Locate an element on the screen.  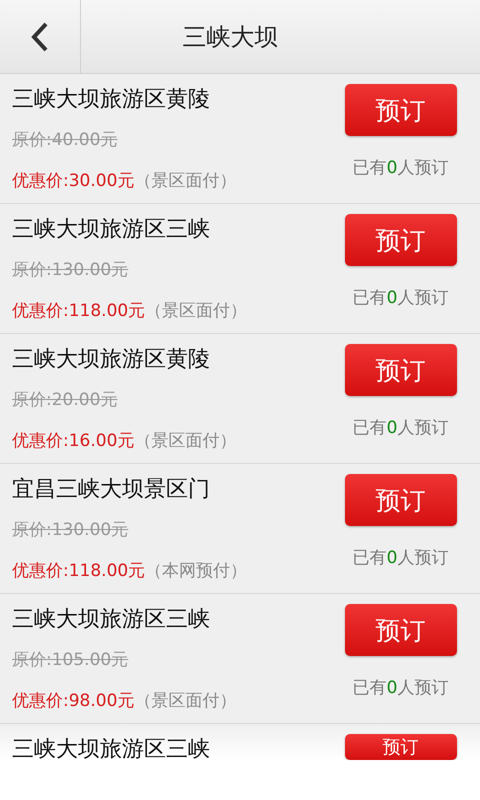
discount-price: 优惠价:98.00元 is located at coordinates (73, 701).